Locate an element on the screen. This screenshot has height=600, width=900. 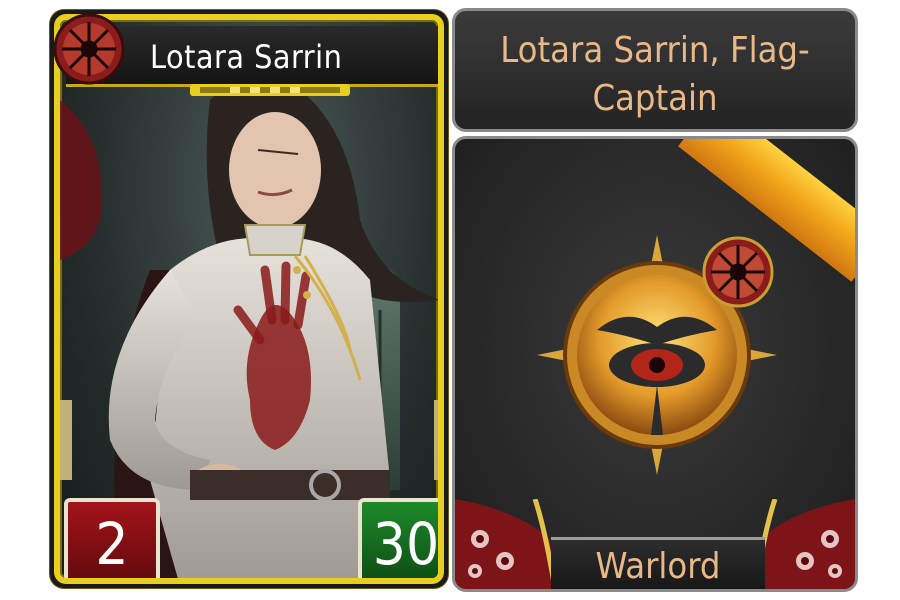
card-type-label: Warlord is located at coordinates (658, 563).